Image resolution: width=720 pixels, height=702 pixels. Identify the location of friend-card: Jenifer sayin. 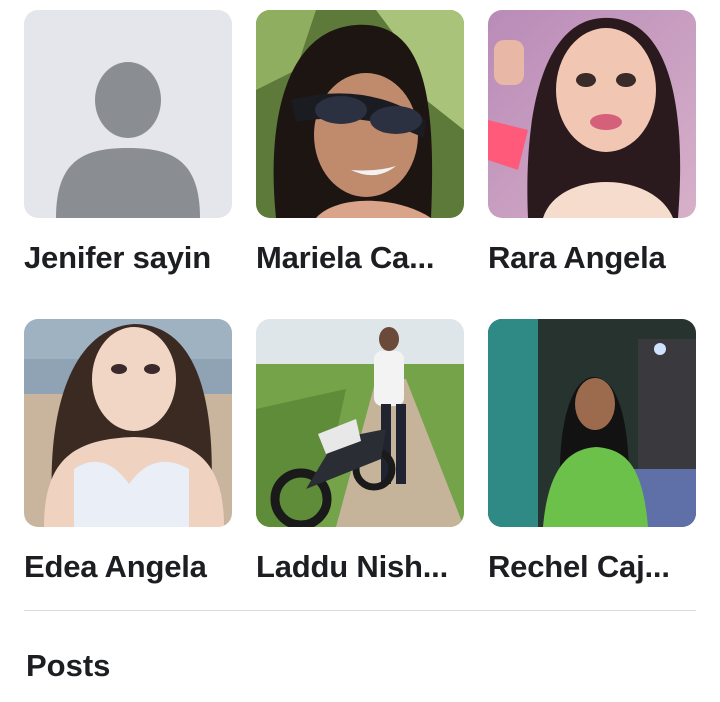
(128, 143).